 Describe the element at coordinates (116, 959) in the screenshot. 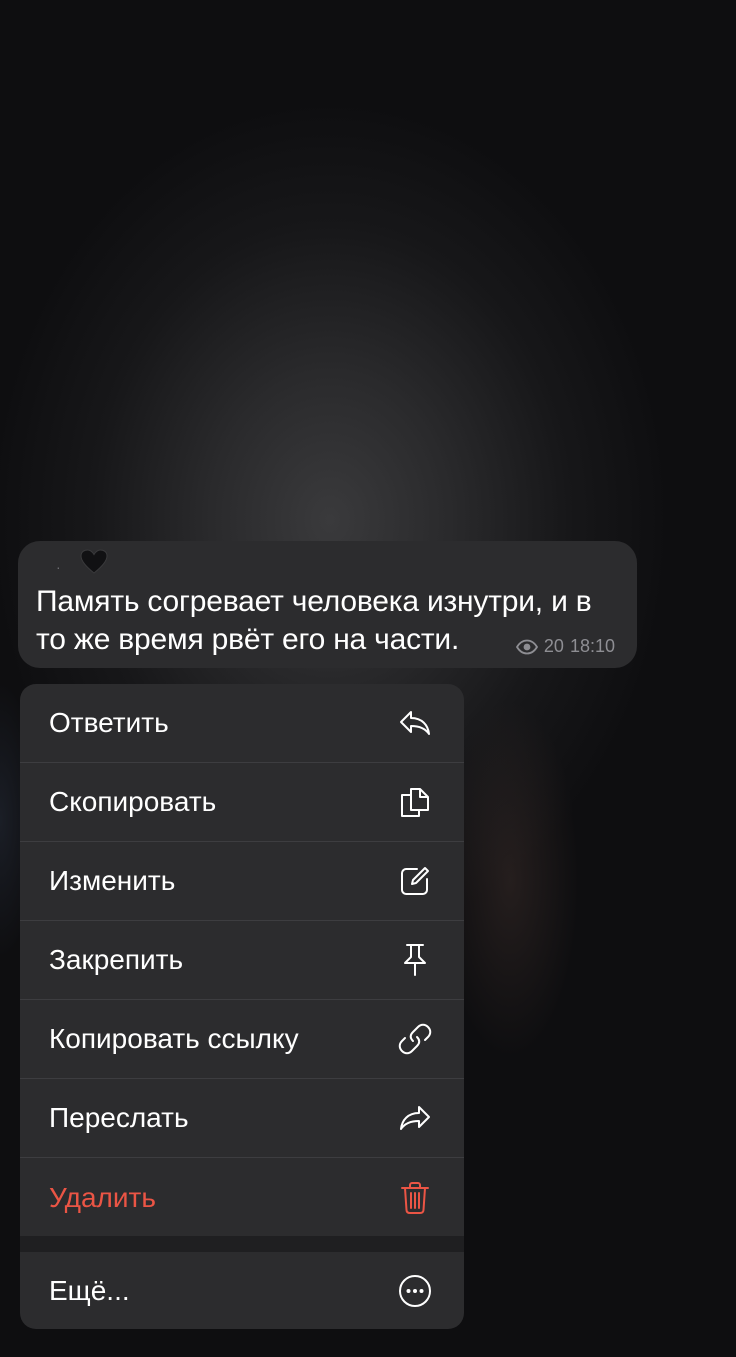

I see `menu-item-label: Закрепить` at that location.